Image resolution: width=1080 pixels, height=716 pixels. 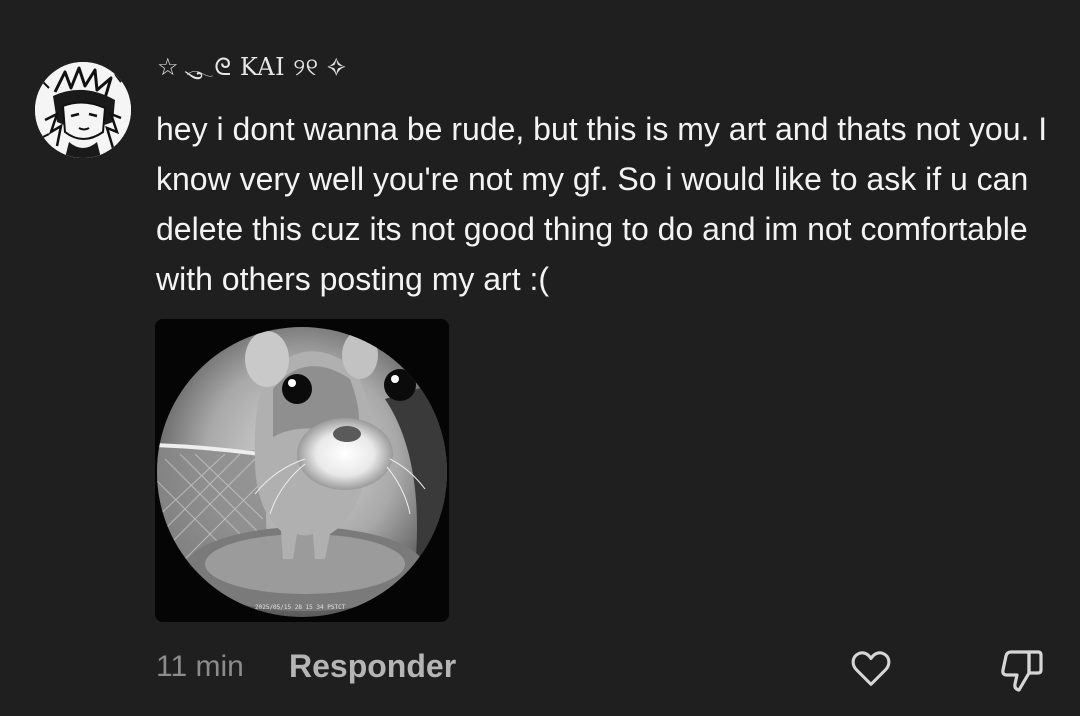 I want to click on reply-button: Responder, so click(x=372, y=666).